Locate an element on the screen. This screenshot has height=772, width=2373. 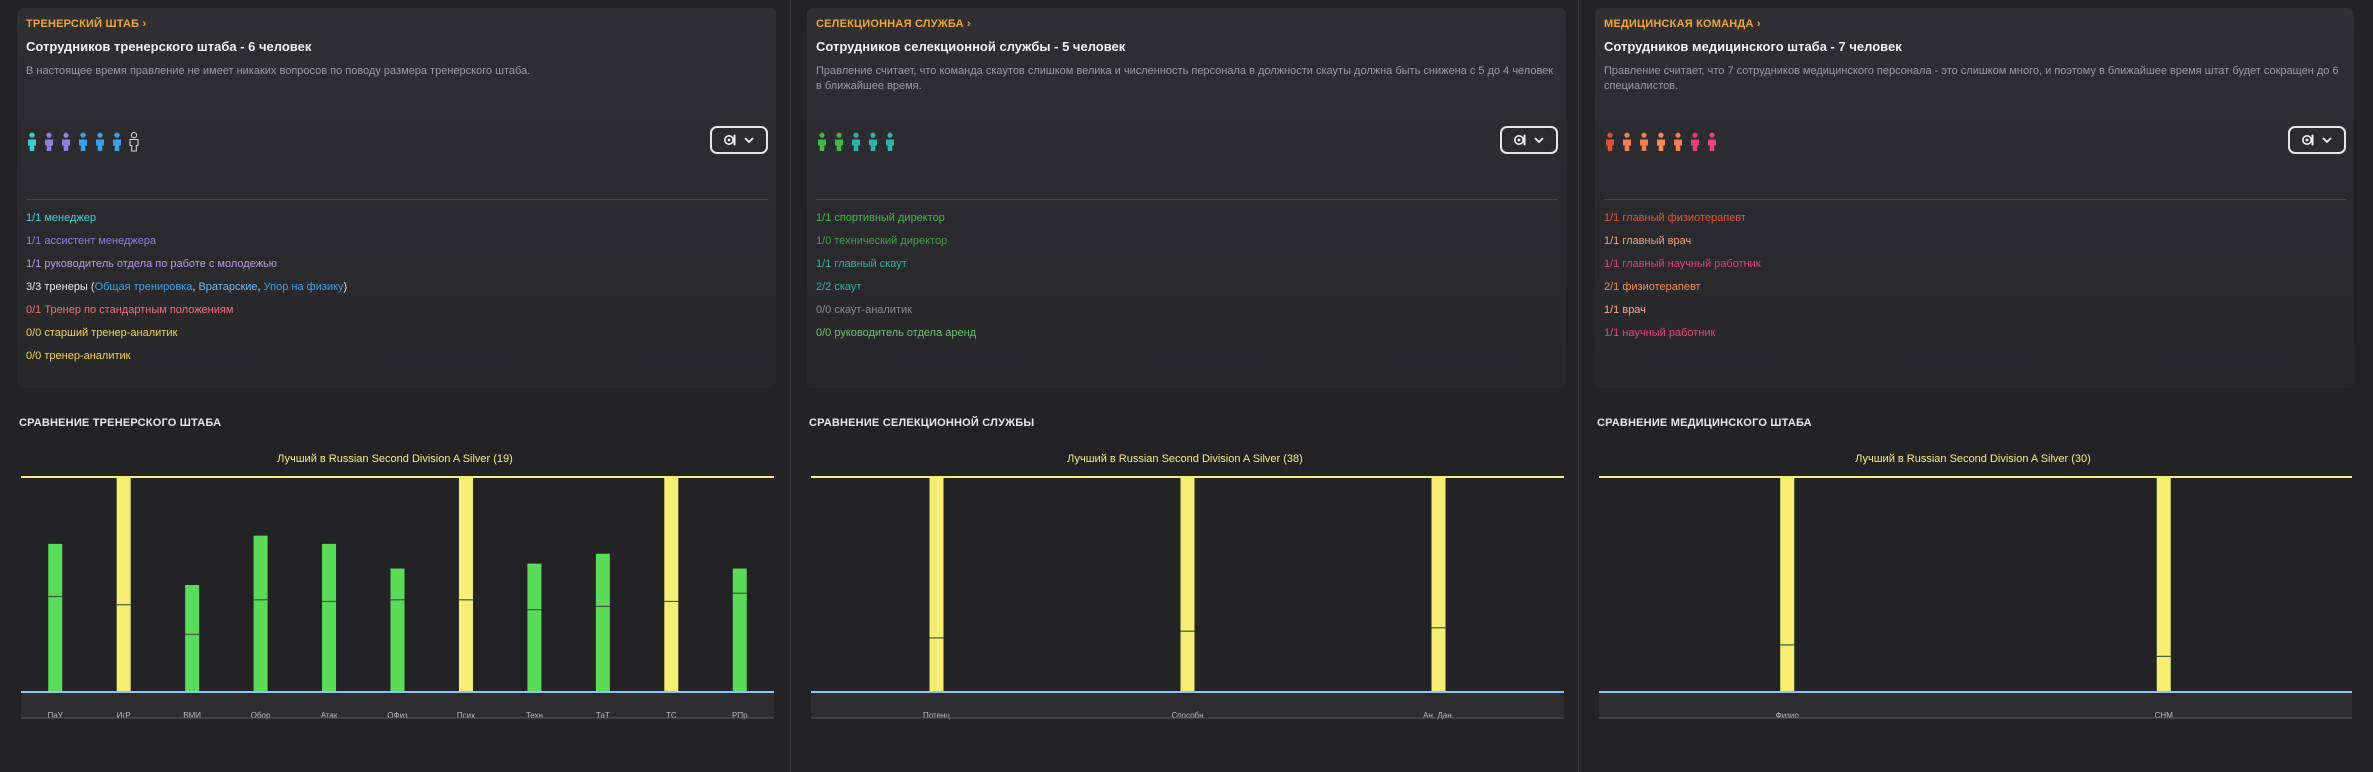
role-row: 1/0 технический директор is located at coordinates (896, 241).